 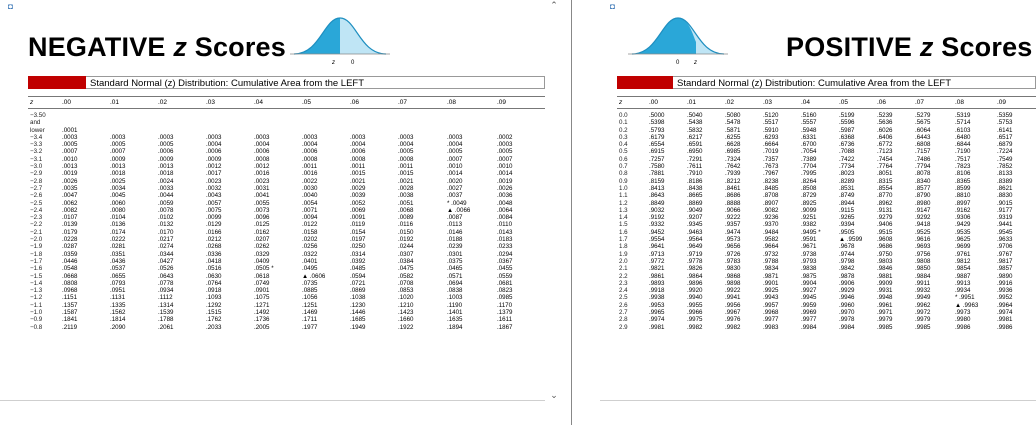 What do you see at coordinates (847, 261) in the screenshot?
I see `probability-cell: .9798` at bounding box center [847, 261].